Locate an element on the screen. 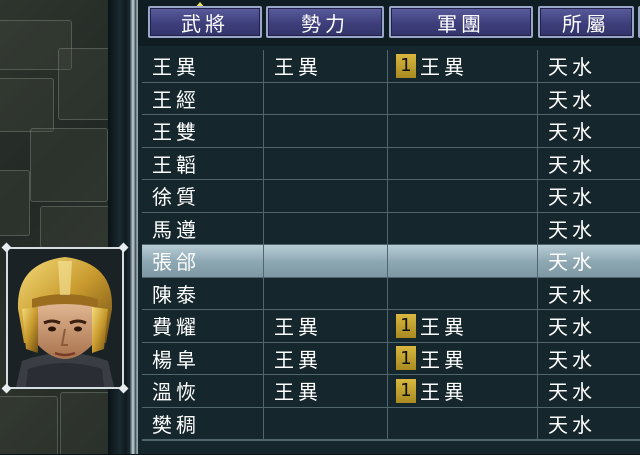 The image size is (640, 455). officer-portrait-icon is located at coordinates (65, 318).